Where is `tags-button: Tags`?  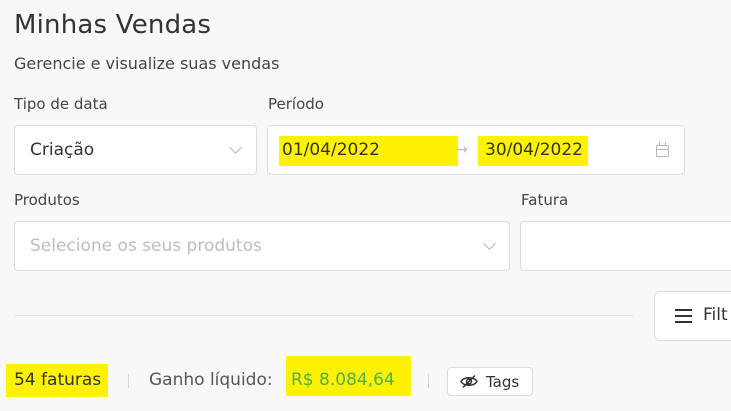 tags-button: Tags is located at coordinates (490, 381).